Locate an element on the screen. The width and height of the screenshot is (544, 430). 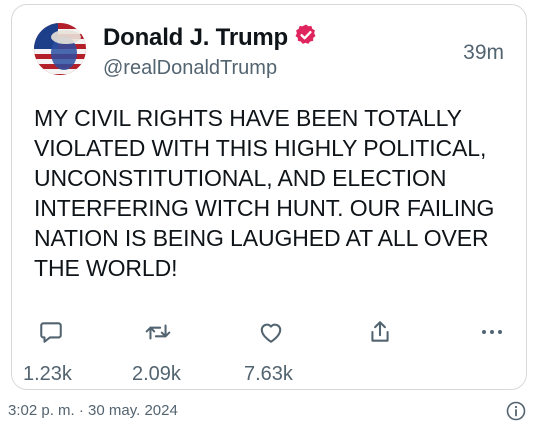
heart-icon is located at coordinates (271, 333).